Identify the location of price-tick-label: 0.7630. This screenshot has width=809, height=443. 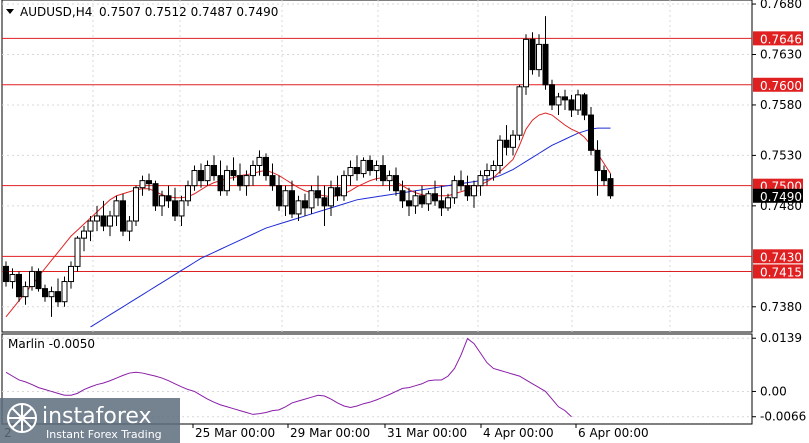
(781, 54).